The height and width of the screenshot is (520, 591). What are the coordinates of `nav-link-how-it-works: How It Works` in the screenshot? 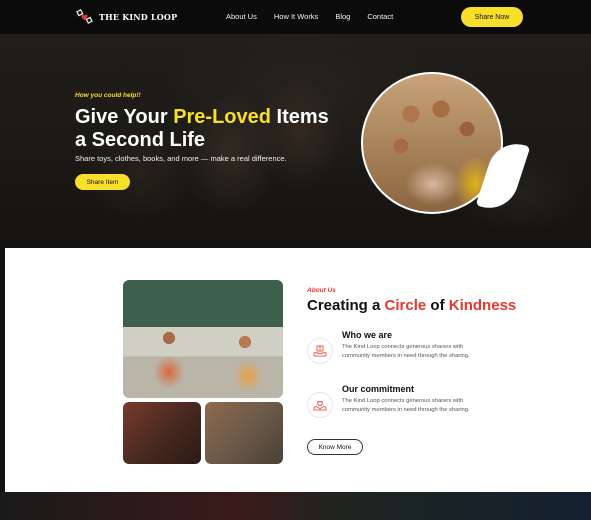 It's located at (296, 16).